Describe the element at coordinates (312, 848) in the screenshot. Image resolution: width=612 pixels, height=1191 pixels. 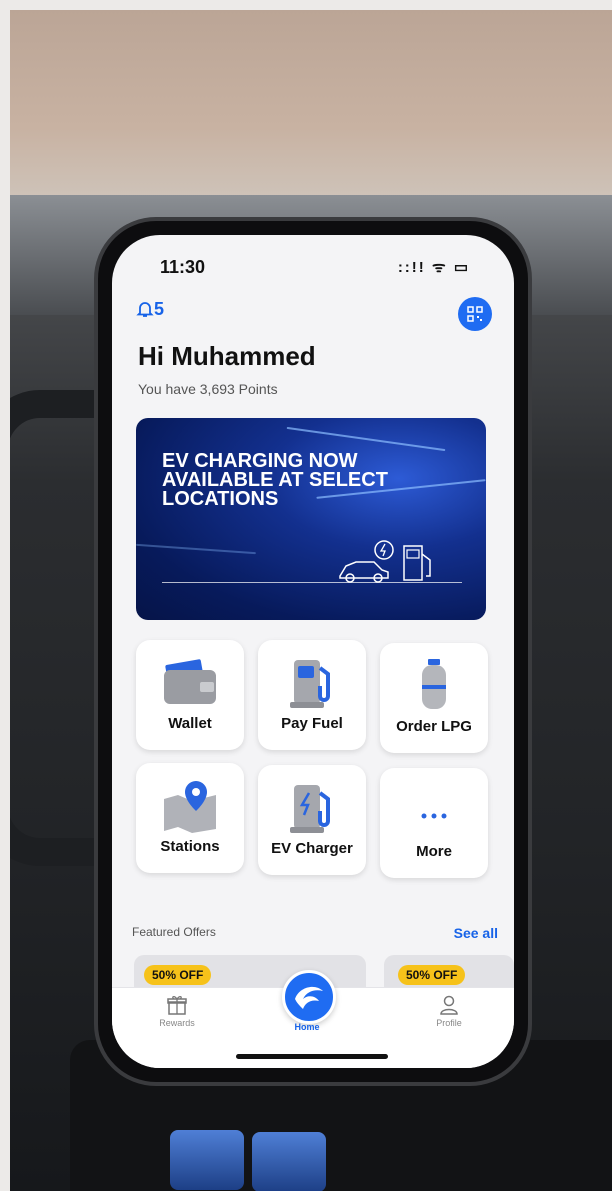
I see `ev-charger-label: EV Charger` at that location.